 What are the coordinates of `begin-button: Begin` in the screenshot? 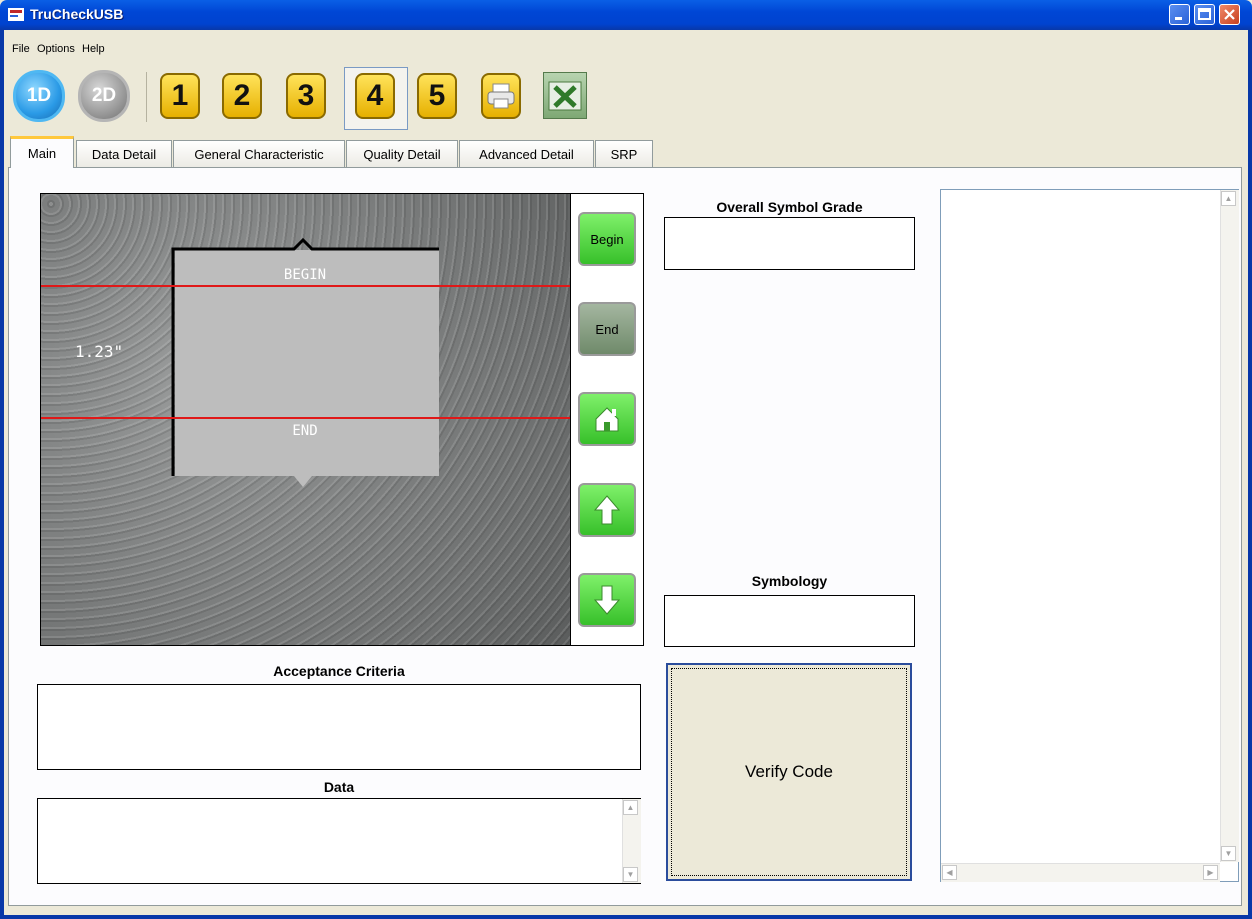 It's located at (607, 239).